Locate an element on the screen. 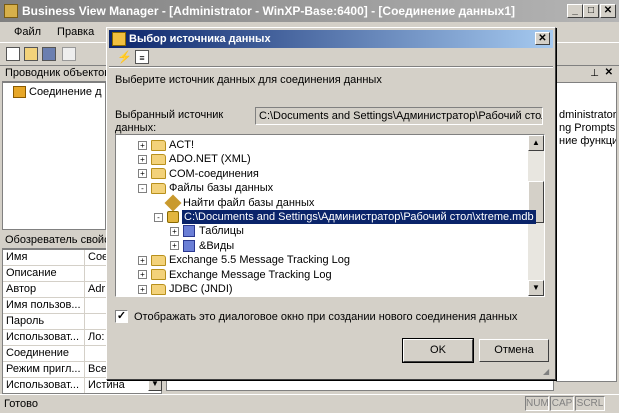  menu-file: Файл is located at coordinates (31, 32).